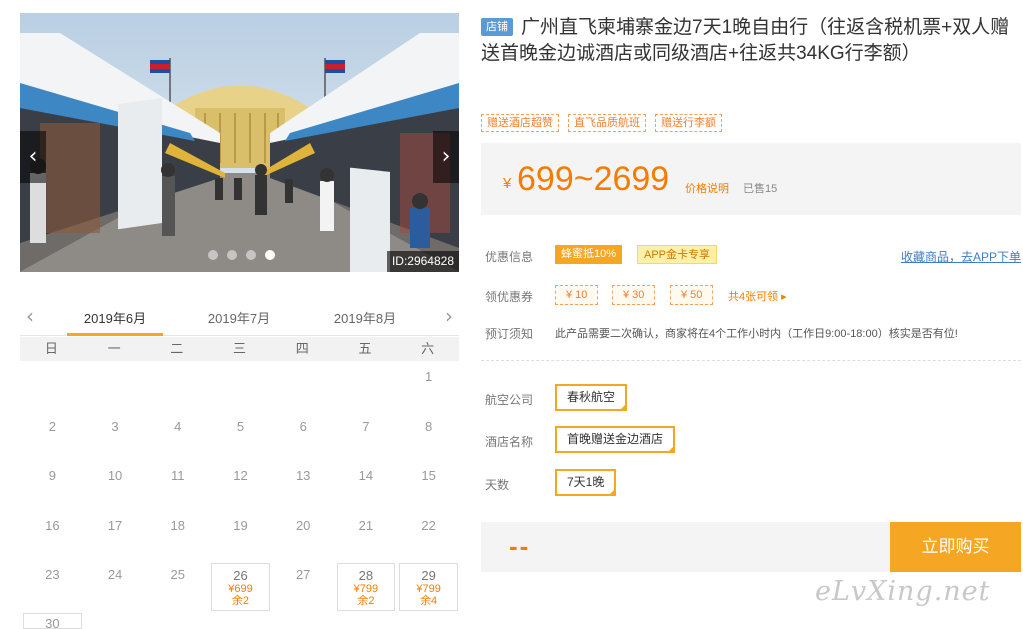 The width and height of the screenshot is (1023, 629). Describe the element at coordinates (52, 525) in the screenshot. I see `calendar-day-number: 16` at that location.